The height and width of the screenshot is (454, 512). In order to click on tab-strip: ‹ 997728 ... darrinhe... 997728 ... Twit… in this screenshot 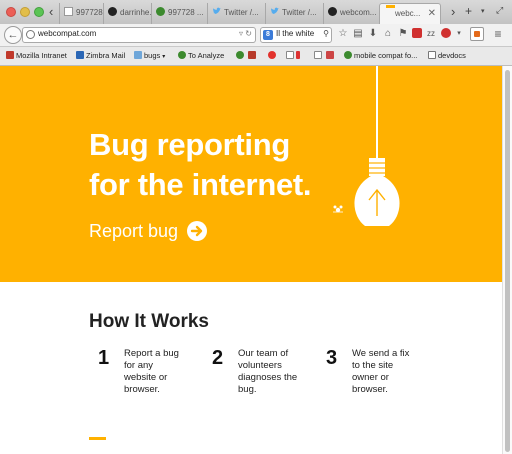, I will do `click(256, 12)`.